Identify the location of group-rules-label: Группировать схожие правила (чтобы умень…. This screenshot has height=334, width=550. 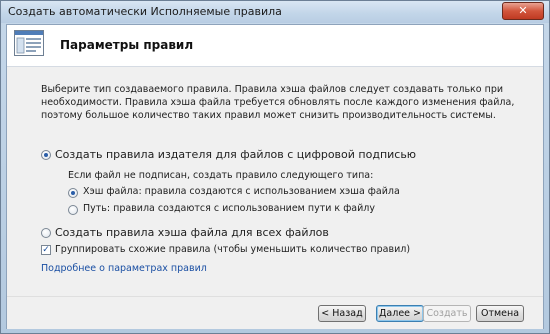
(232, 249).